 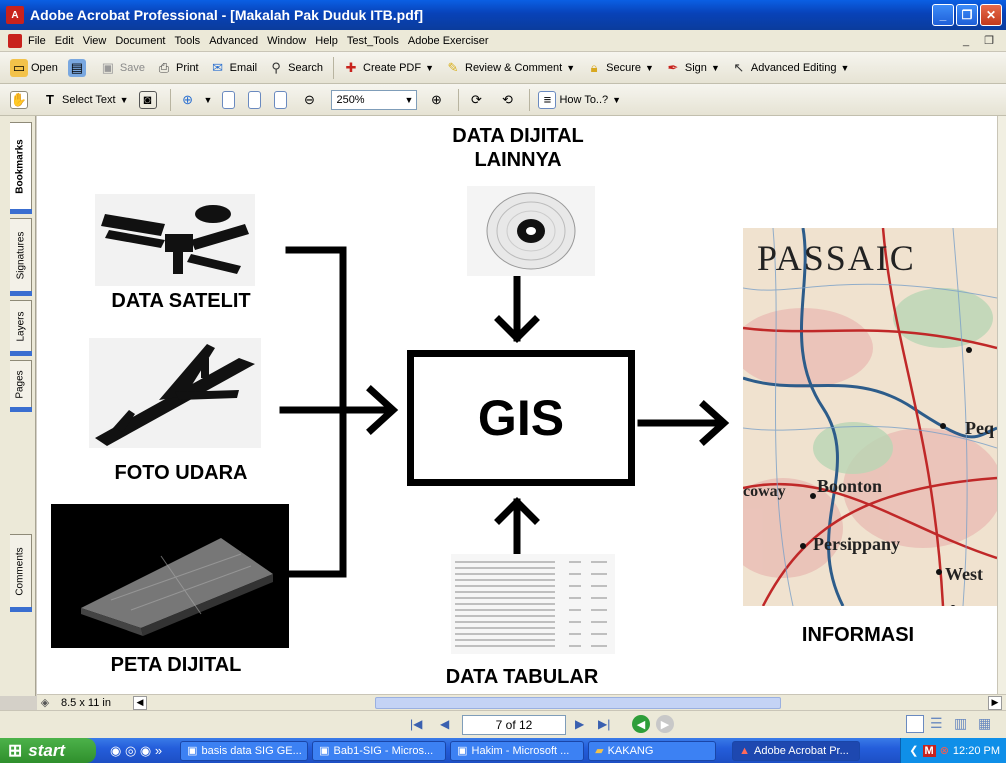 I want to click on tab-comments: Comments, so click(x=21, y=573).